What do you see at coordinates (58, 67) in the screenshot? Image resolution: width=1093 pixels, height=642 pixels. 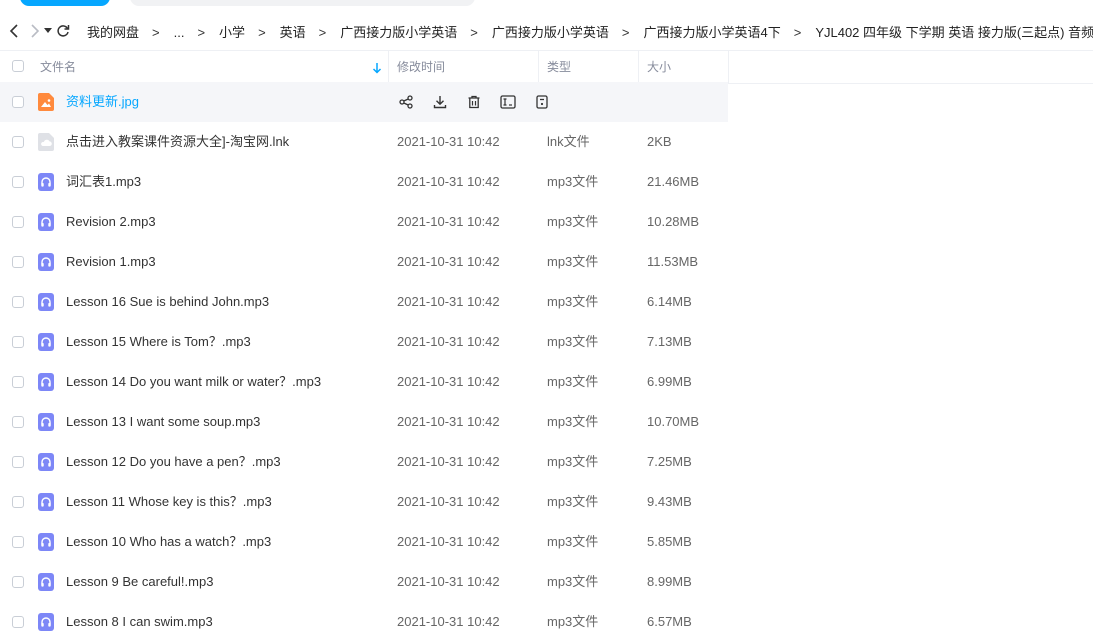 I see `column-name-header: 文件名` at bounding box center [58, 67].